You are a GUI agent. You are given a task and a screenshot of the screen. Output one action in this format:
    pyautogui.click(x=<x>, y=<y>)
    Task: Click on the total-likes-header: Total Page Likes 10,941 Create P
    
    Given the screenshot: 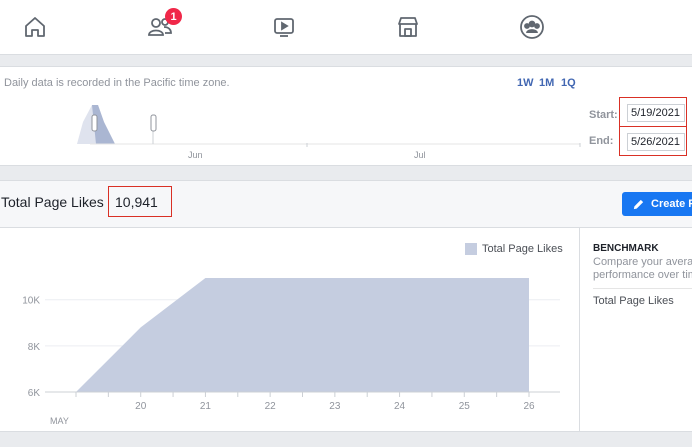 What is the action you would take?
    pyautogui.click(x=346, y=204)
    